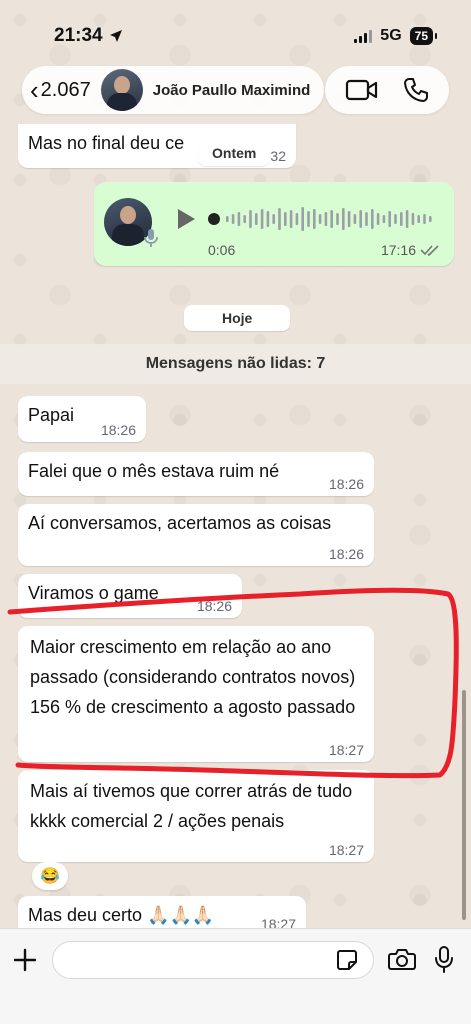  What do you see at coordinates (121, 90) in the screenshot?
I see `avatar` at bounding box center [121, 90].